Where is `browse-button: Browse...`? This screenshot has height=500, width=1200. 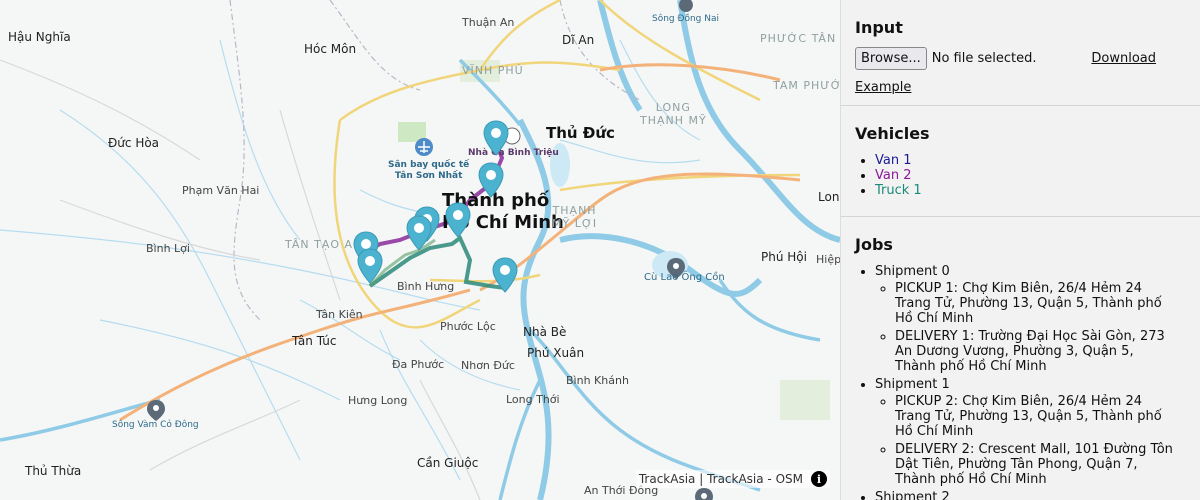
browse-button: Browse... is located at coordinates (891, 58).